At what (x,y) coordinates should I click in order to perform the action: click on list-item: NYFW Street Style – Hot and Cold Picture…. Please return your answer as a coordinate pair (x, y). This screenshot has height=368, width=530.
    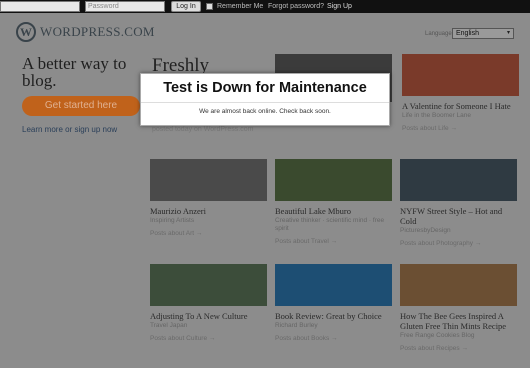
    Looking at the image, I should click on (458, 203).